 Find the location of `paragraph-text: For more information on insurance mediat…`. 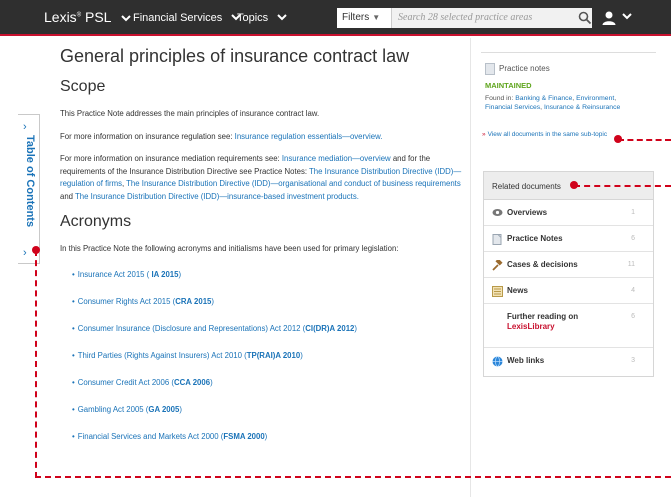

paragraph-text: For more information on insurance mediat… is located at coordinates (171, 158).